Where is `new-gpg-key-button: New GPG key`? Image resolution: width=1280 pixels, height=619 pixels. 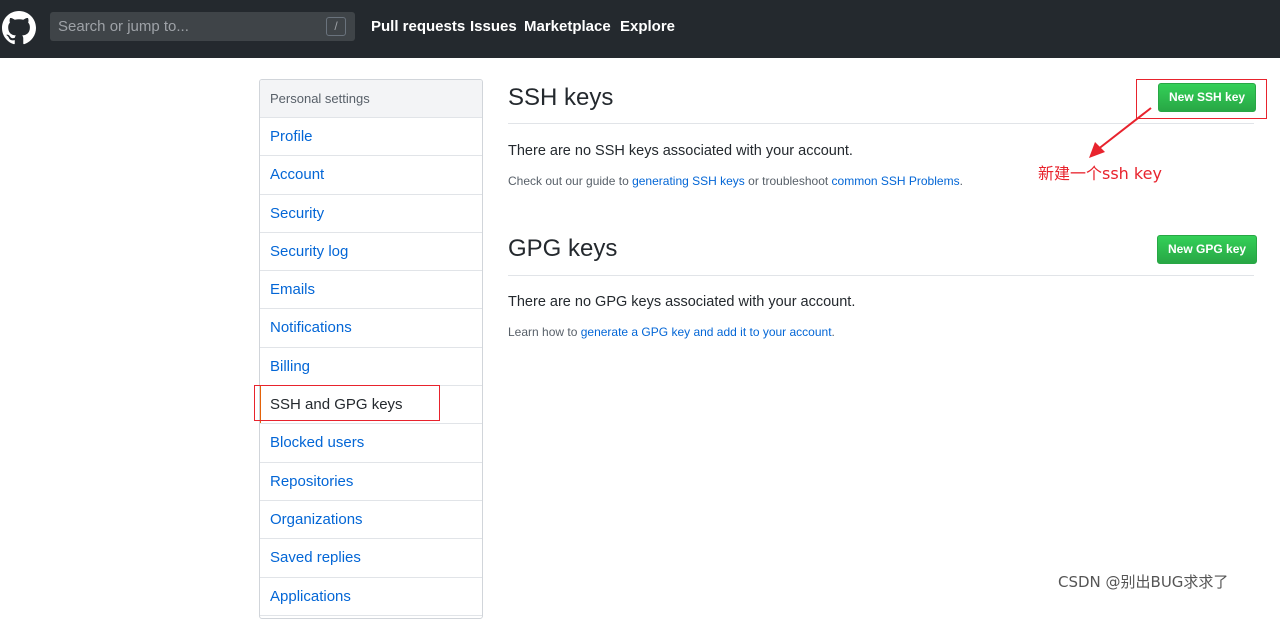
new-gpg-key-button: New GPG key is located at coordinates (1207, 249).